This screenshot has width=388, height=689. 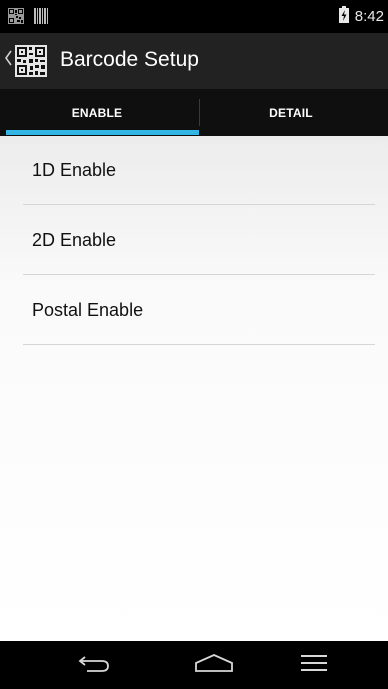 I want to click on list-item-postal-enable: Postal Enable, so click(x=199, y=310).